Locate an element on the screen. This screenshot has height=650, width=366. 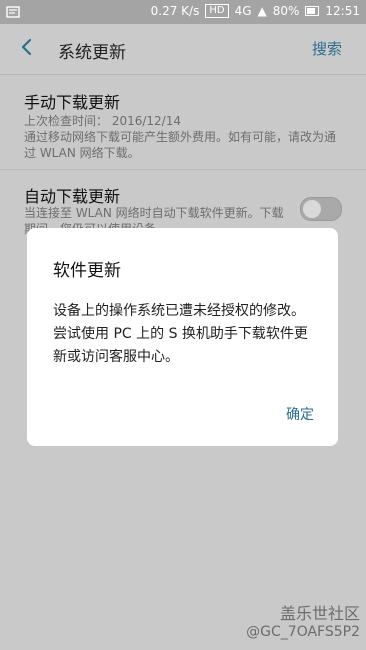
page-title: 系统更新 is located at coordinates (92, 53).